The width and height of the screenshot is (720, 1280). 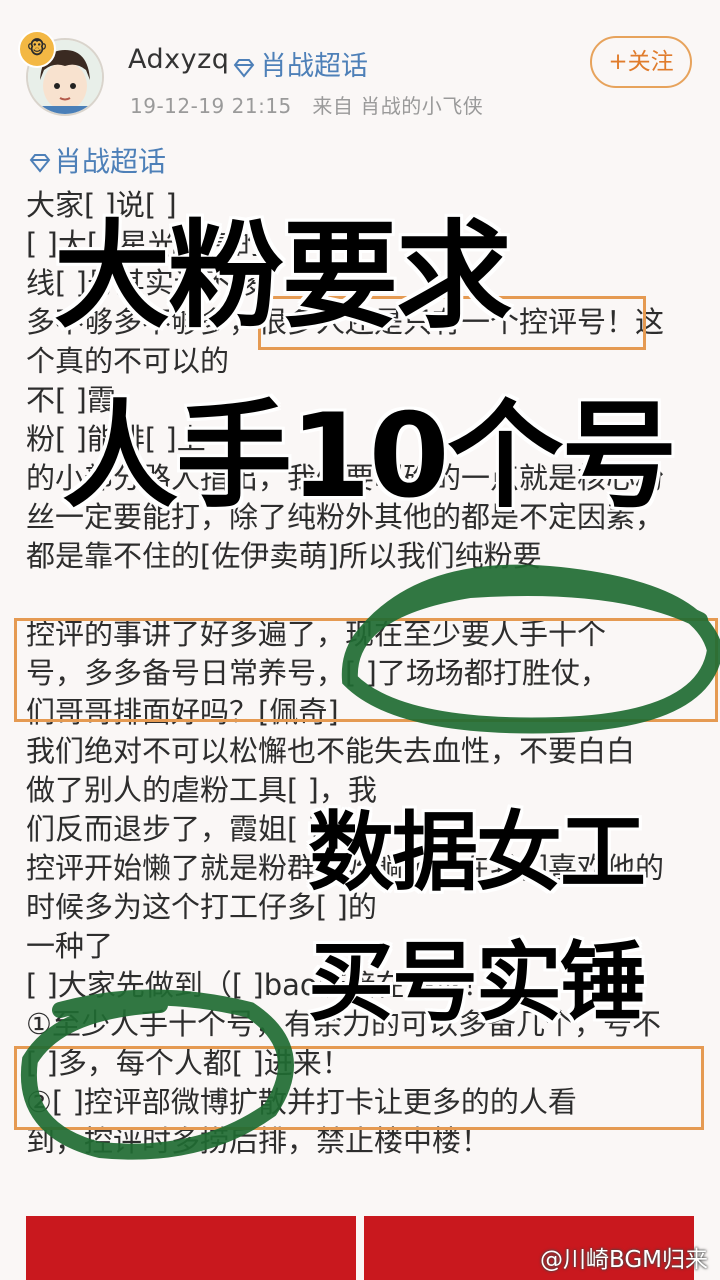 I want to click on avatar-area: 🐵, so click(x=61, y=73).